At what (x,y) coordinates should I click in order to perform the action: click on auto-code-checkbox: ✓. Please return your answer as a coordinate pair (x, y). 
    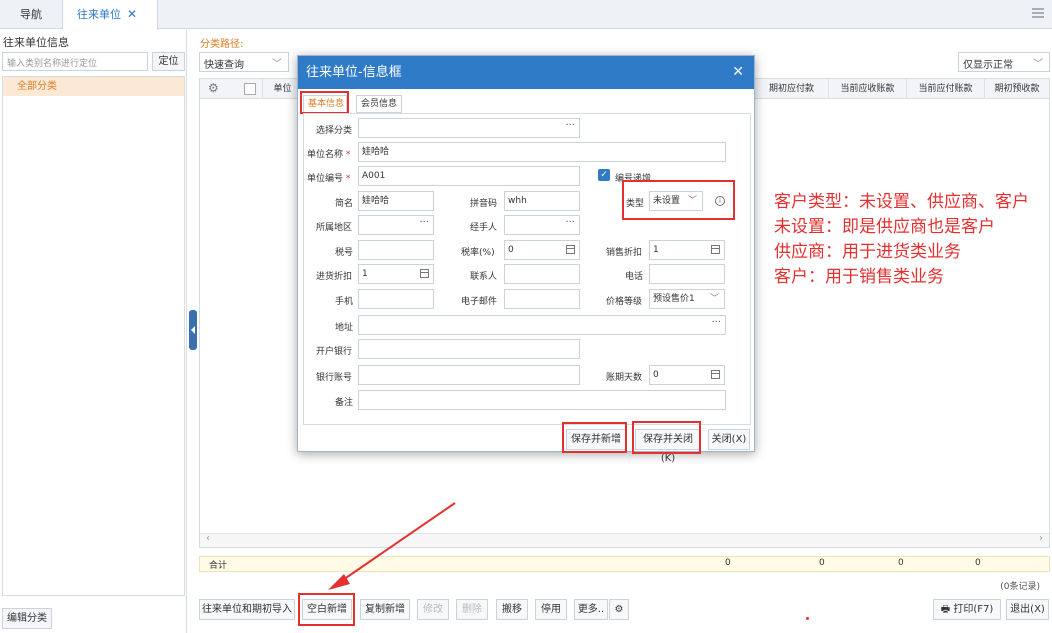
    Looking at the image, I should click on (604, 175).